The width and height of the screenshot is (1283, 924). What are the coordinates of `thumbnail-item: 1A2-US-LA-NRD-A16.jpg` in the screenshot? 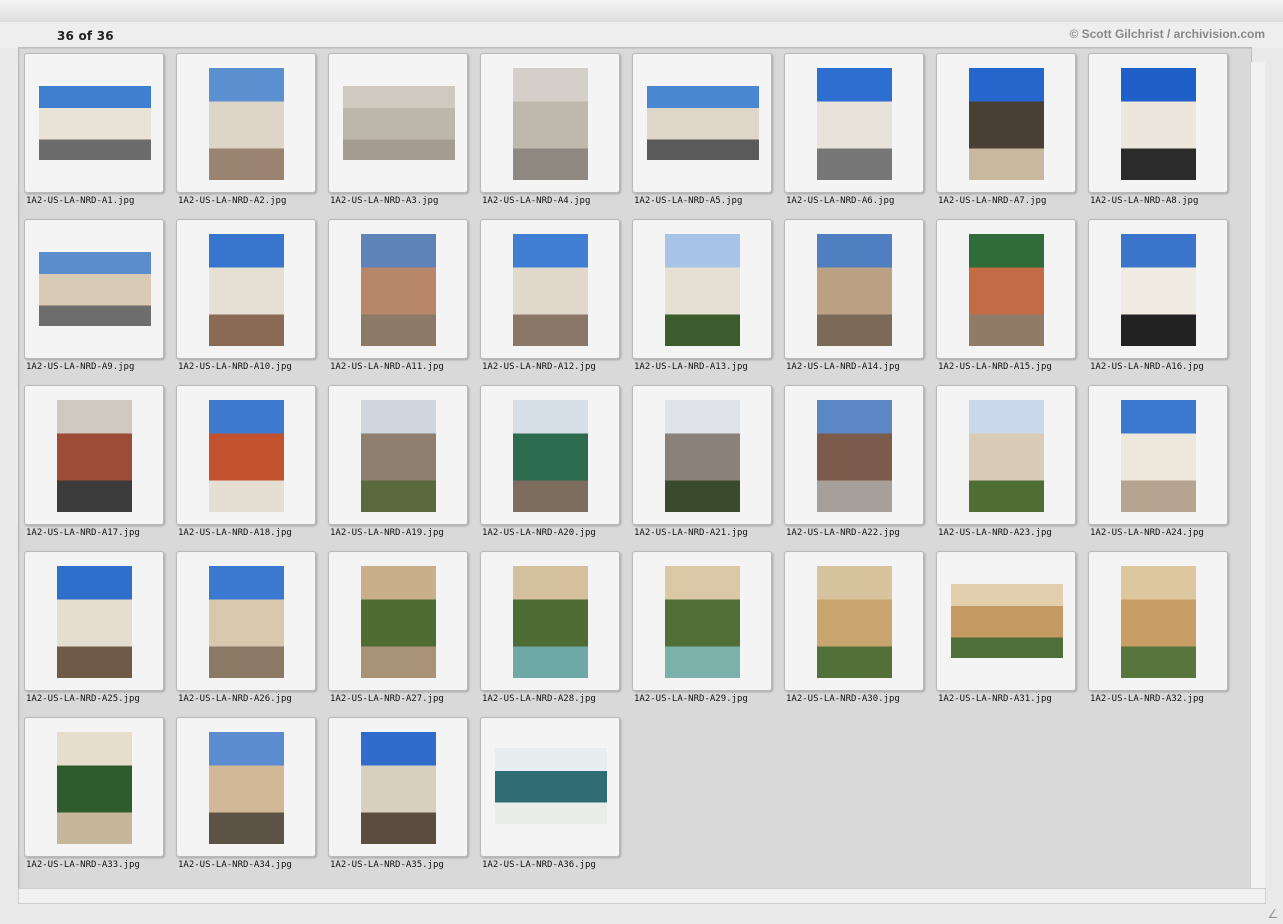 It's located at (1158, 295).